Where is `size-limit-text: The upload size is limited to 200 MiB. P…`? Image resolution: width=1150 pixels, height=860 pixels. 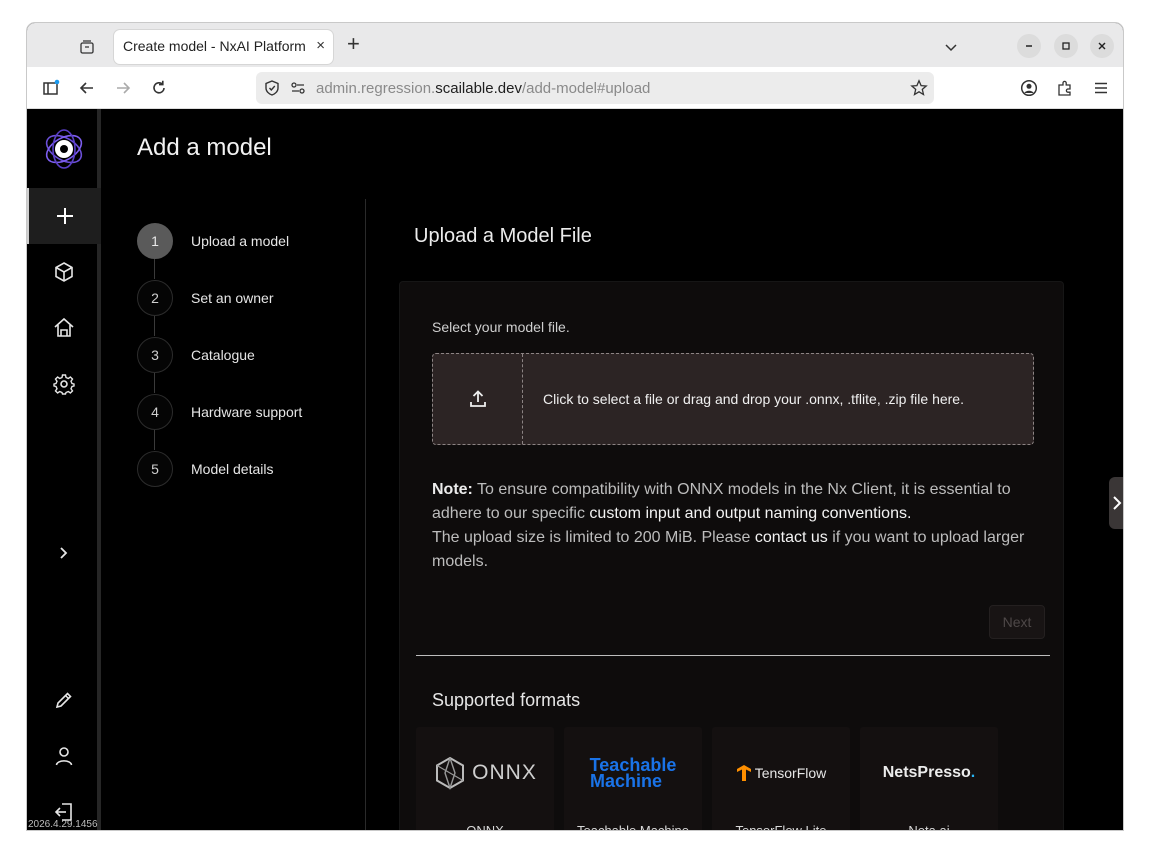 size-limit-text: The upload size is limited to 200 MiB. P… is located at coordinates (593, 537).